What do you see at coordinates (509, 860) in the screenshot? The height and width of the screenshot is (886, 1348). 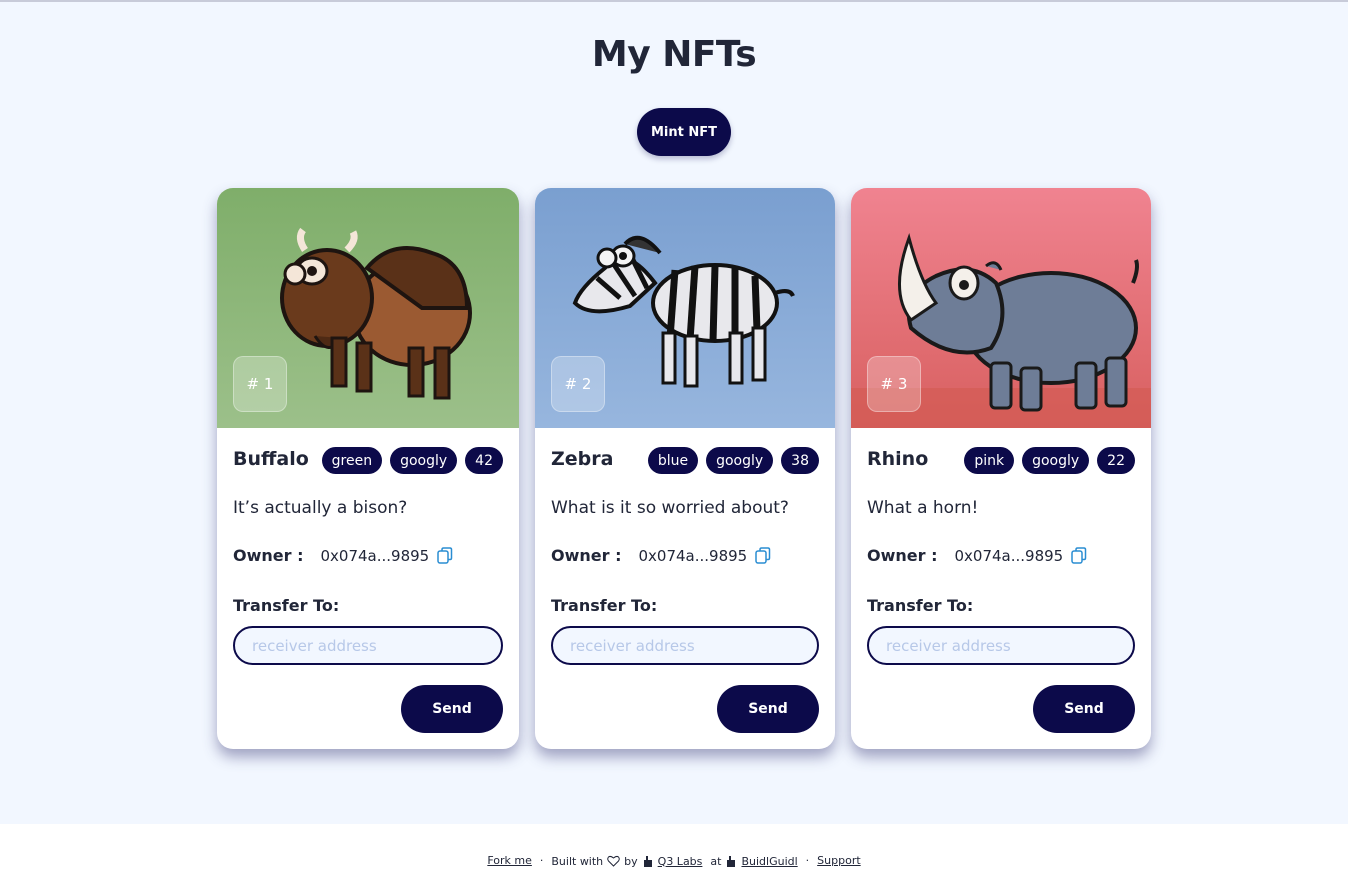 I see `fork-me-link: Fork me` at bounding box center [509, 860].